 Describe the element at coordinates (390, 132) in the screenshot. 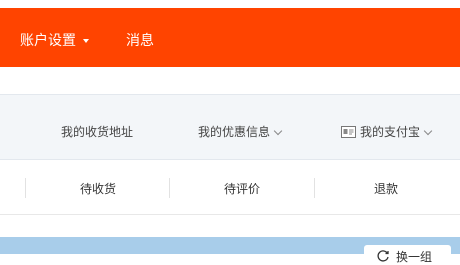

I see `my-alipay-label: 我的支付宝` at that location.